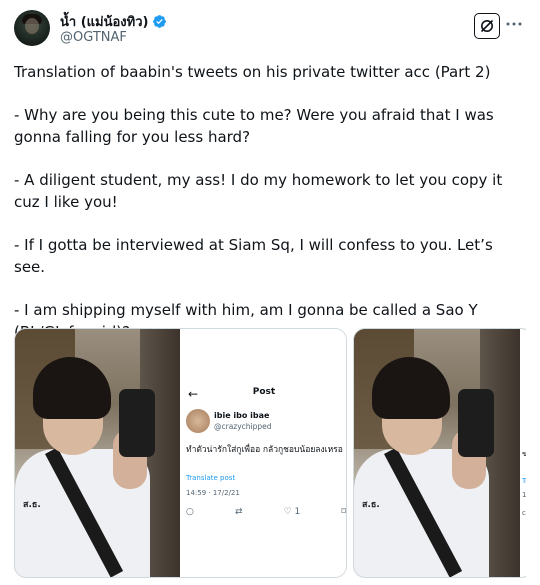 The width and height of the screenshot is (540, 585). Describe the element at coordinates (272, 28) in the screenshot. I see `tweet-header: น้ำ (แม่น้องทิว) @OGTNAF` at that location.